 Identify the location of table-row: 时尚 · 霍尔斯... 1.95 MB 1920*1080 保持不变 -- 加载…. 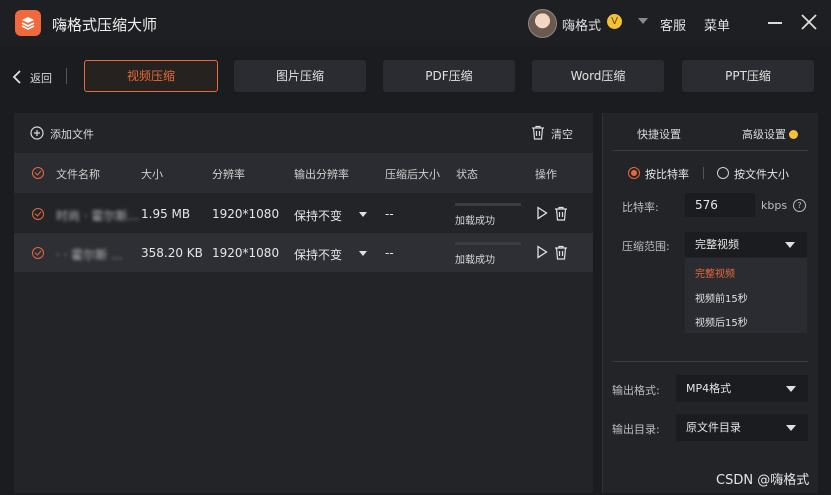
(303, 213).